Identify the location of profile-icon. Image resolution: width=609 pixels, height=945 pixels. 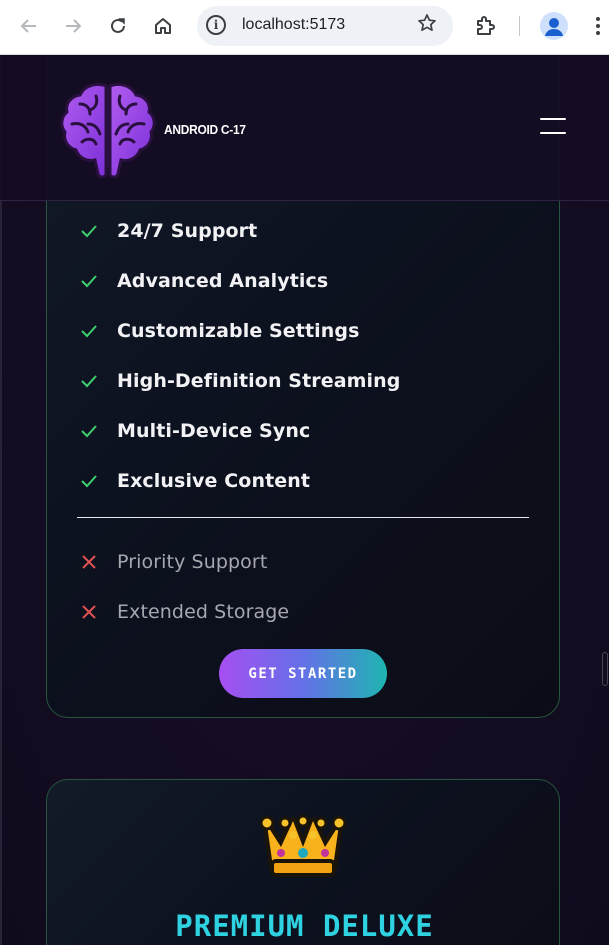
(554, 26).